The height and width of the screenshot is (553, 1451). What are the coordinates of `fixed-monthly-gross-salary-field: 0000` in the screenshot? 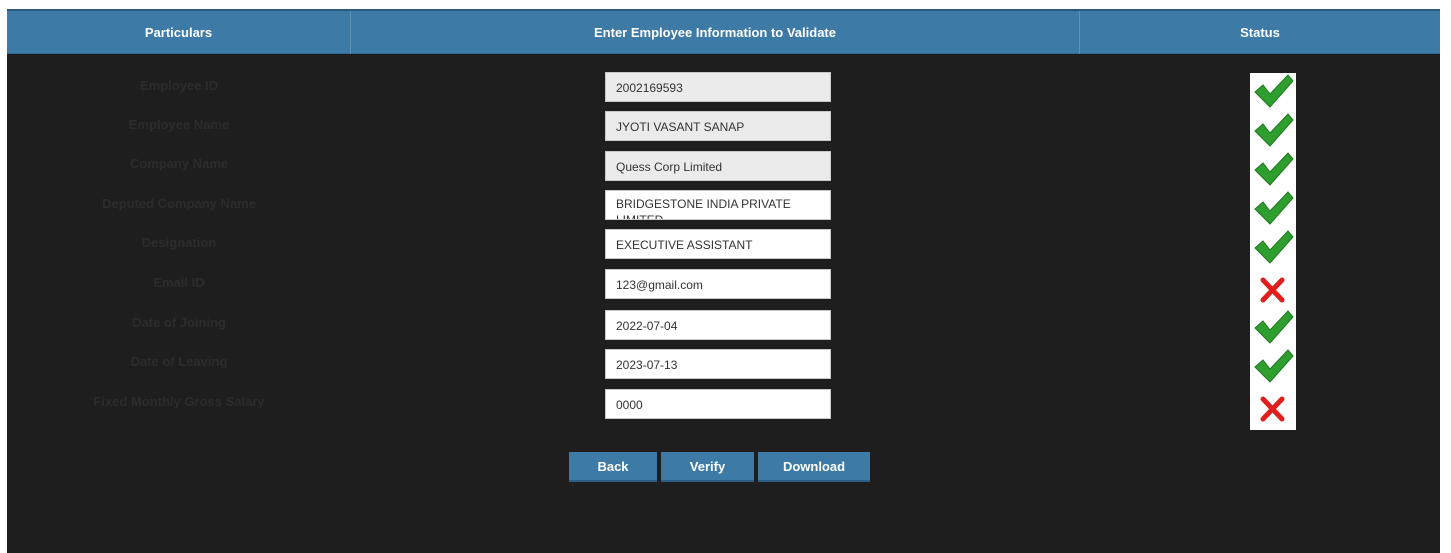 It's located at (718, 404).